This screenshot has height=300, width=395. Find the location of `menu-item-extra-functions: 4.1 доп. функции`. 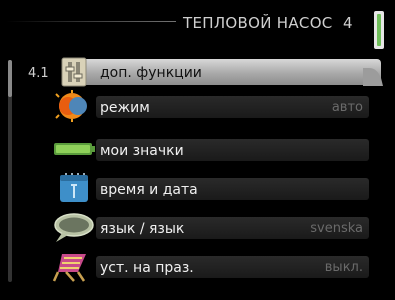

menu-item-extra-functions: 4.1 доп. функции is located at coordinates (198, 72).